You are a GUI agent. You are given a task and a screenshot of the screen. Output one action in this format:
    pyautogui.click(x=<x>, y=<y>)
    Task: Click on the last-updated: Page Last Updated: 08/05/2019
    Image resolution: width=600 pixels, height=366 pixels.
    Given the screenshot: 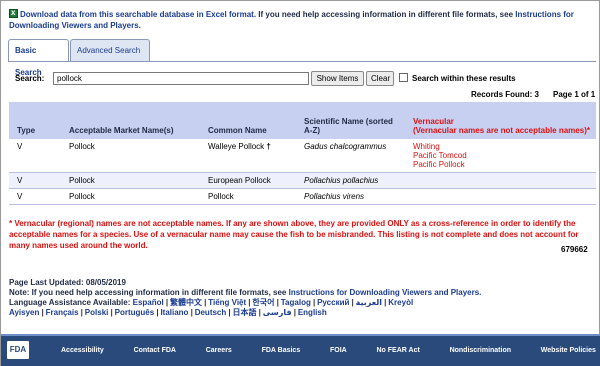 What is the action you would take?
    pyautogui.click(x=67, y=282)
    